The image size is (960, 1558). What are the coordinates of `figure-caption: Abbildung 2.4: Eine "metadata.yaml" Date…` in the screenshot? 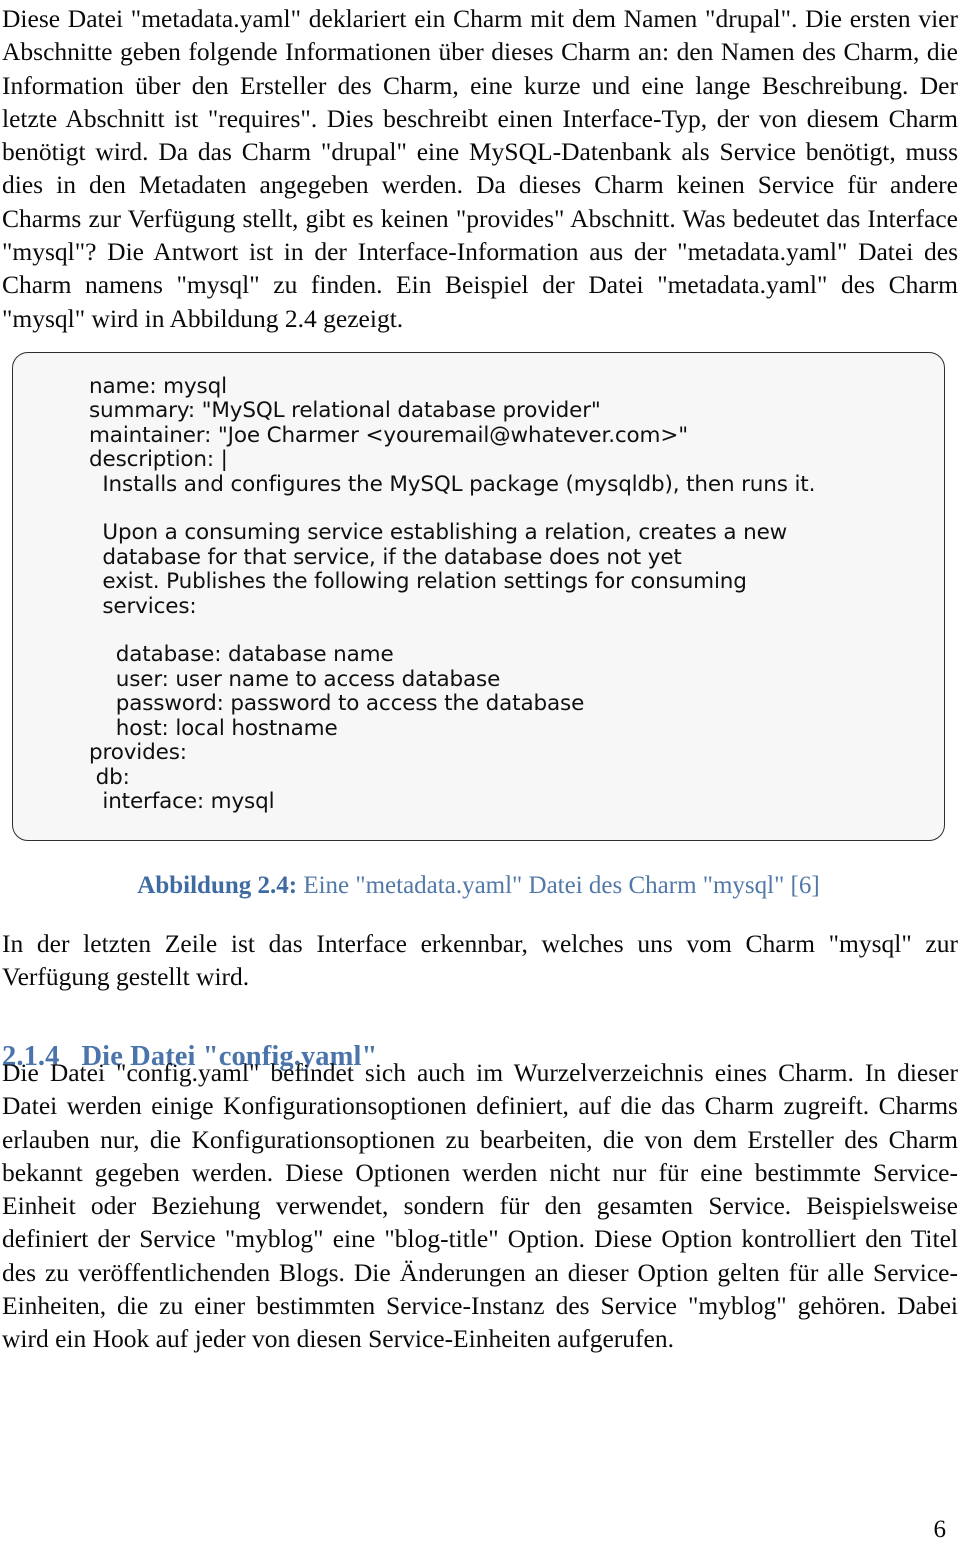 It's located at (478, 886).